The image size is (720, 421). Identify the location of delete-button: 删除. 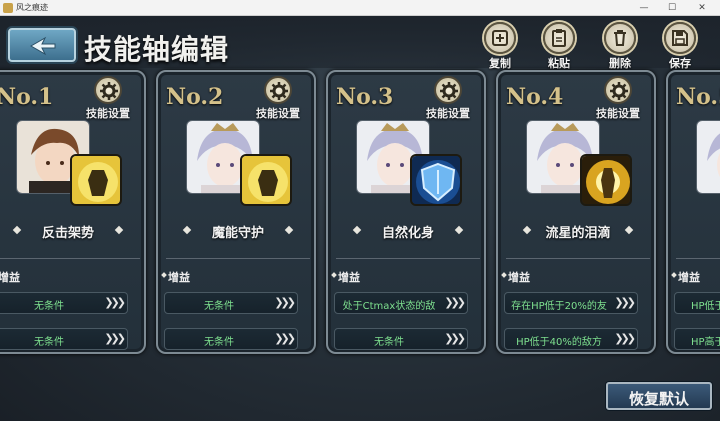
(620, 47).